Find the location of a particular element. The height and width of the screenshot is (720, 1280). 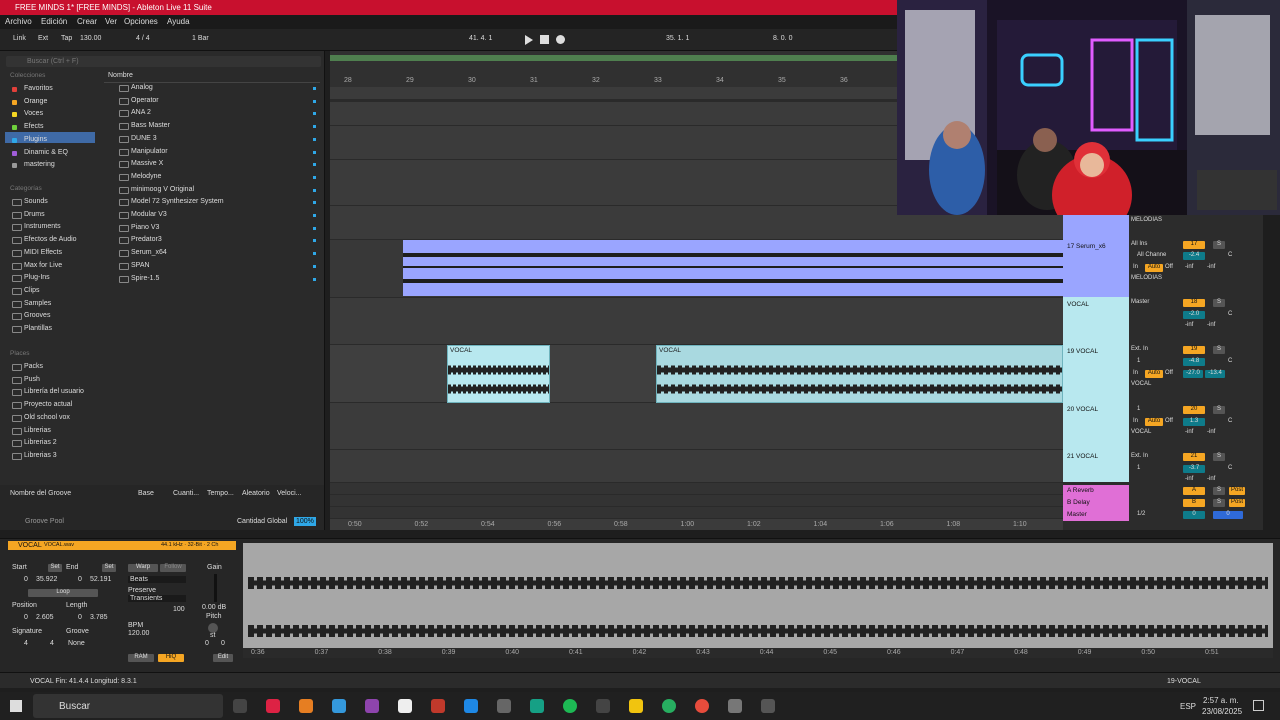

place-6: Librerias 2 is located at coordinates (40, 442).